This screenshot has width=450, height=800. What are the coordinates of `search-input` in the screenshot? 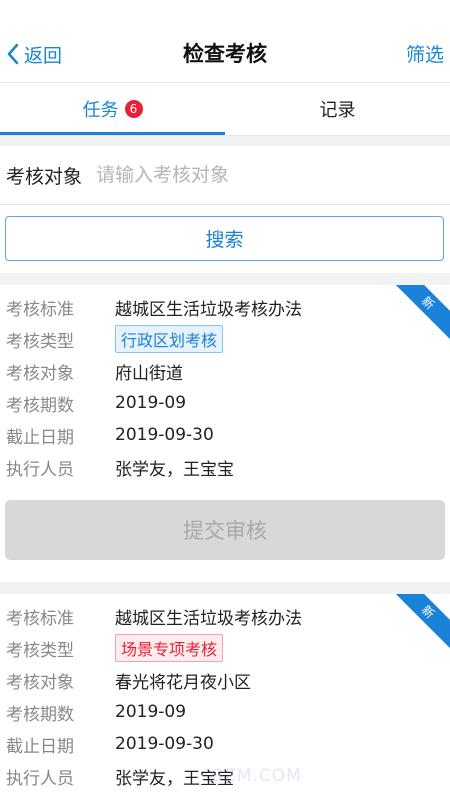 It's located at (256, 175).